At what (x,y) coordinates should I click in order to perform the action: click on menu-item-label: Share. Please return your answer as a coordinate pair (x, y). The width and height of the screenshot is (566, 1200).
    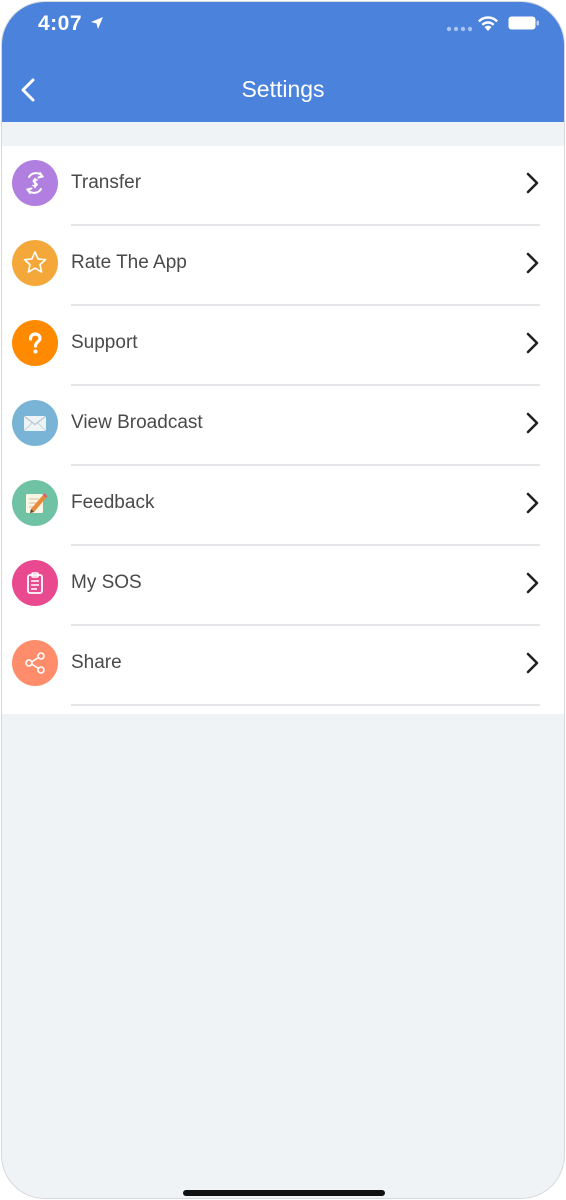
    Looking at the image, I should click on (96, 662).